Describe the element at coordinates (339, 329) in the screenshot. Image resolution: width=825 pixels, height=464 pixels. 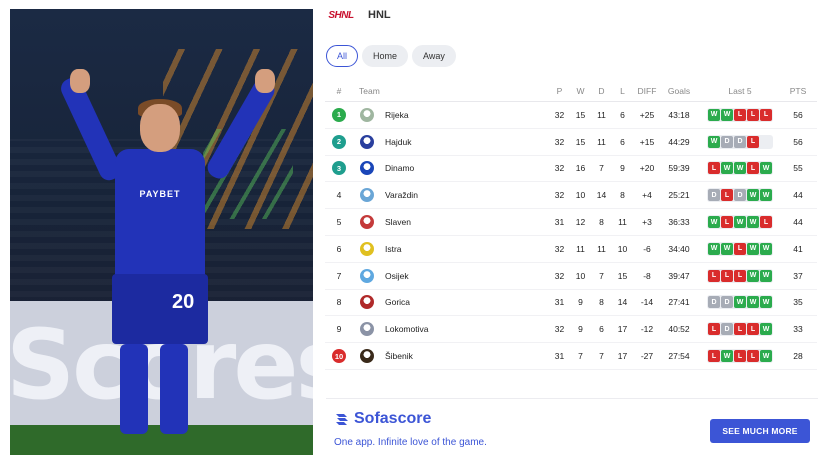
I see `position-number: 9` at that location.